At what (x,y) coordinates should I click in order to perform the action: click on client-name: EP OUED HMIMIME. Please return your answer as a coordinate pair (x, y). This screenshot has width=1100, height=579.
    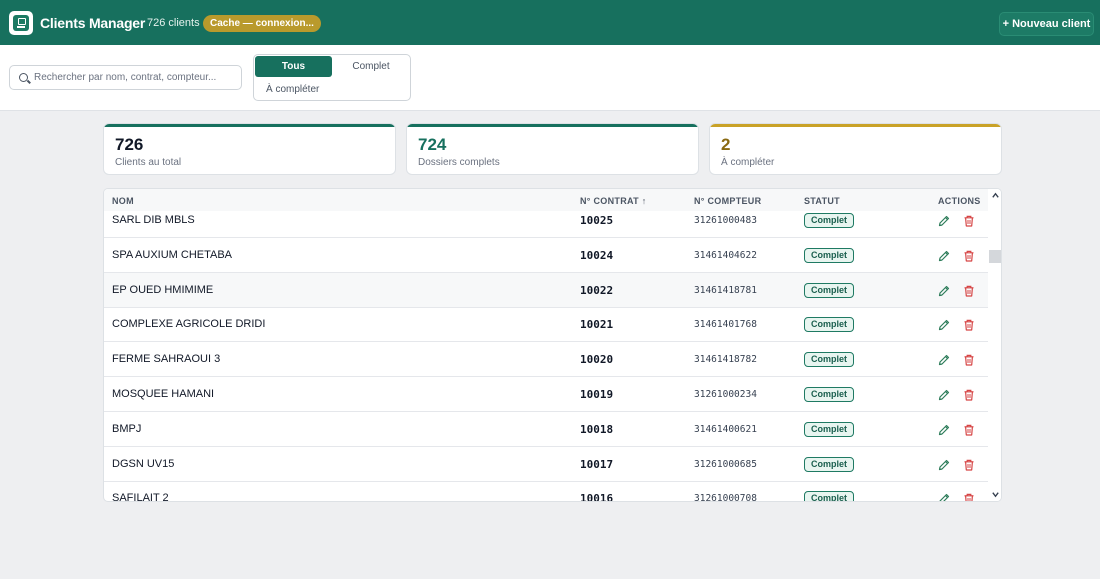
    Looking at the image, I should click on (163, 289).